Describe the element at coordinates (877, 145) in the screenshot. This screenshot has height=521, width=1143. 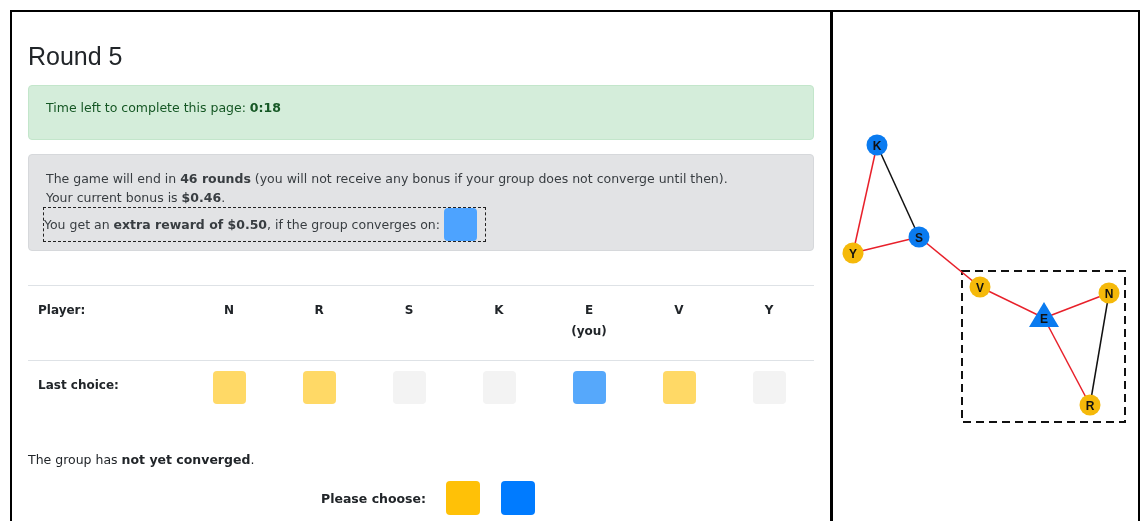
I see `network-node: K` at that location.